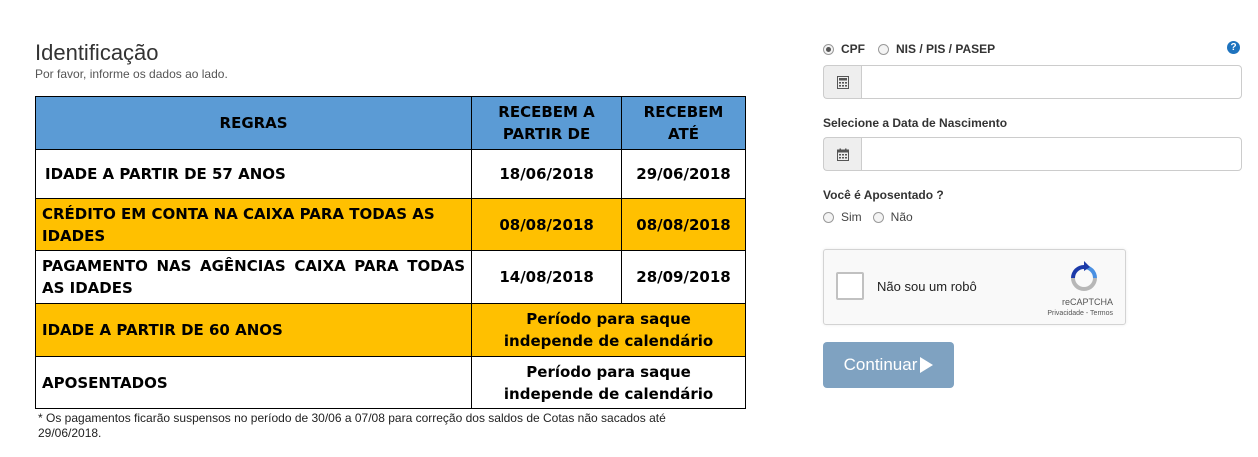 The width and height of the screenshot is (1258, 457). What do you see at coordinates (878, 217) in the screenshot?
I see `radio-nao` at bounding box center [878, 217].